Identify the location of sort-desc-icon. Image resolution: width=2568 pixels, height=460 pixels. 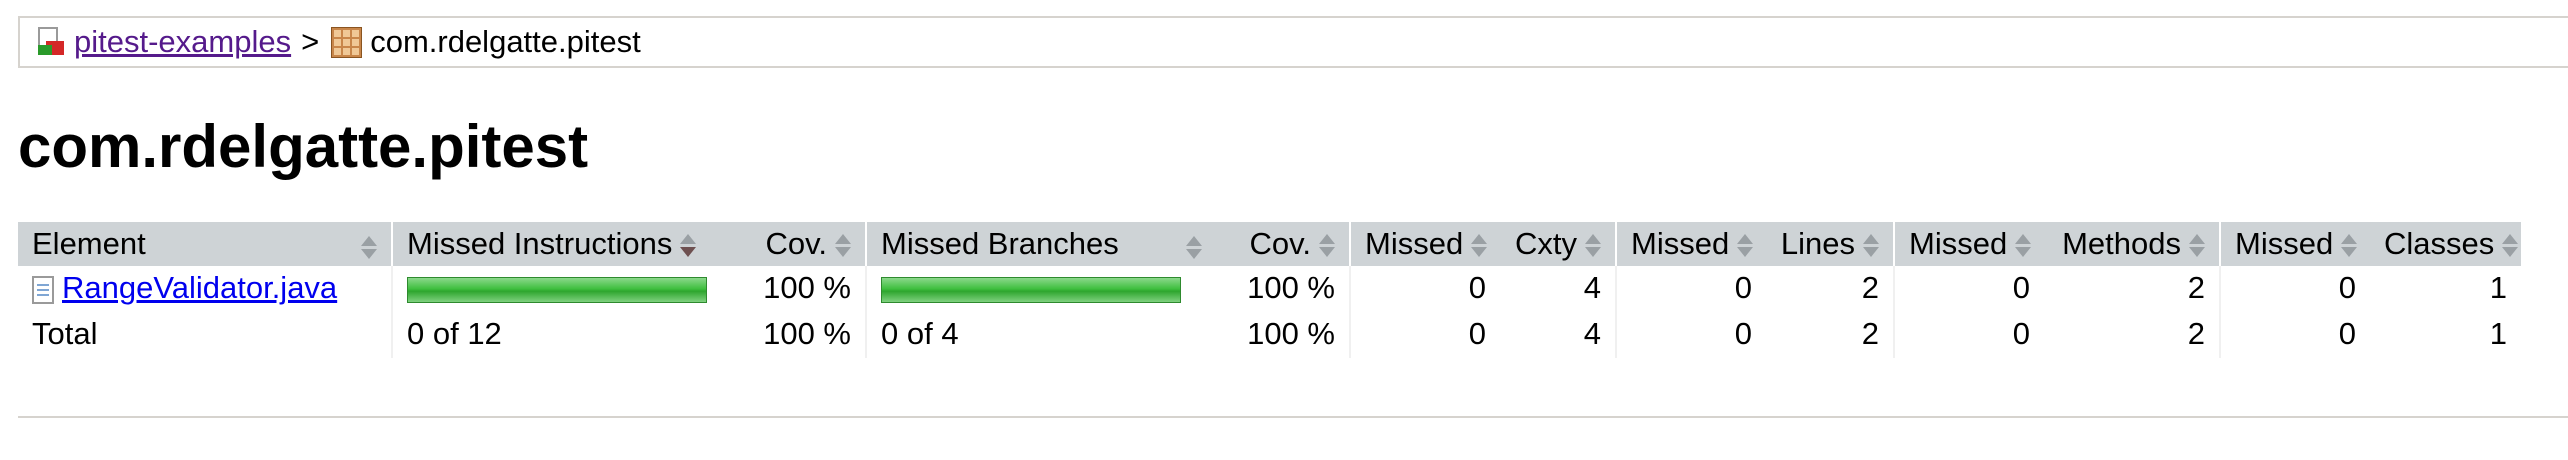
(687, 245).